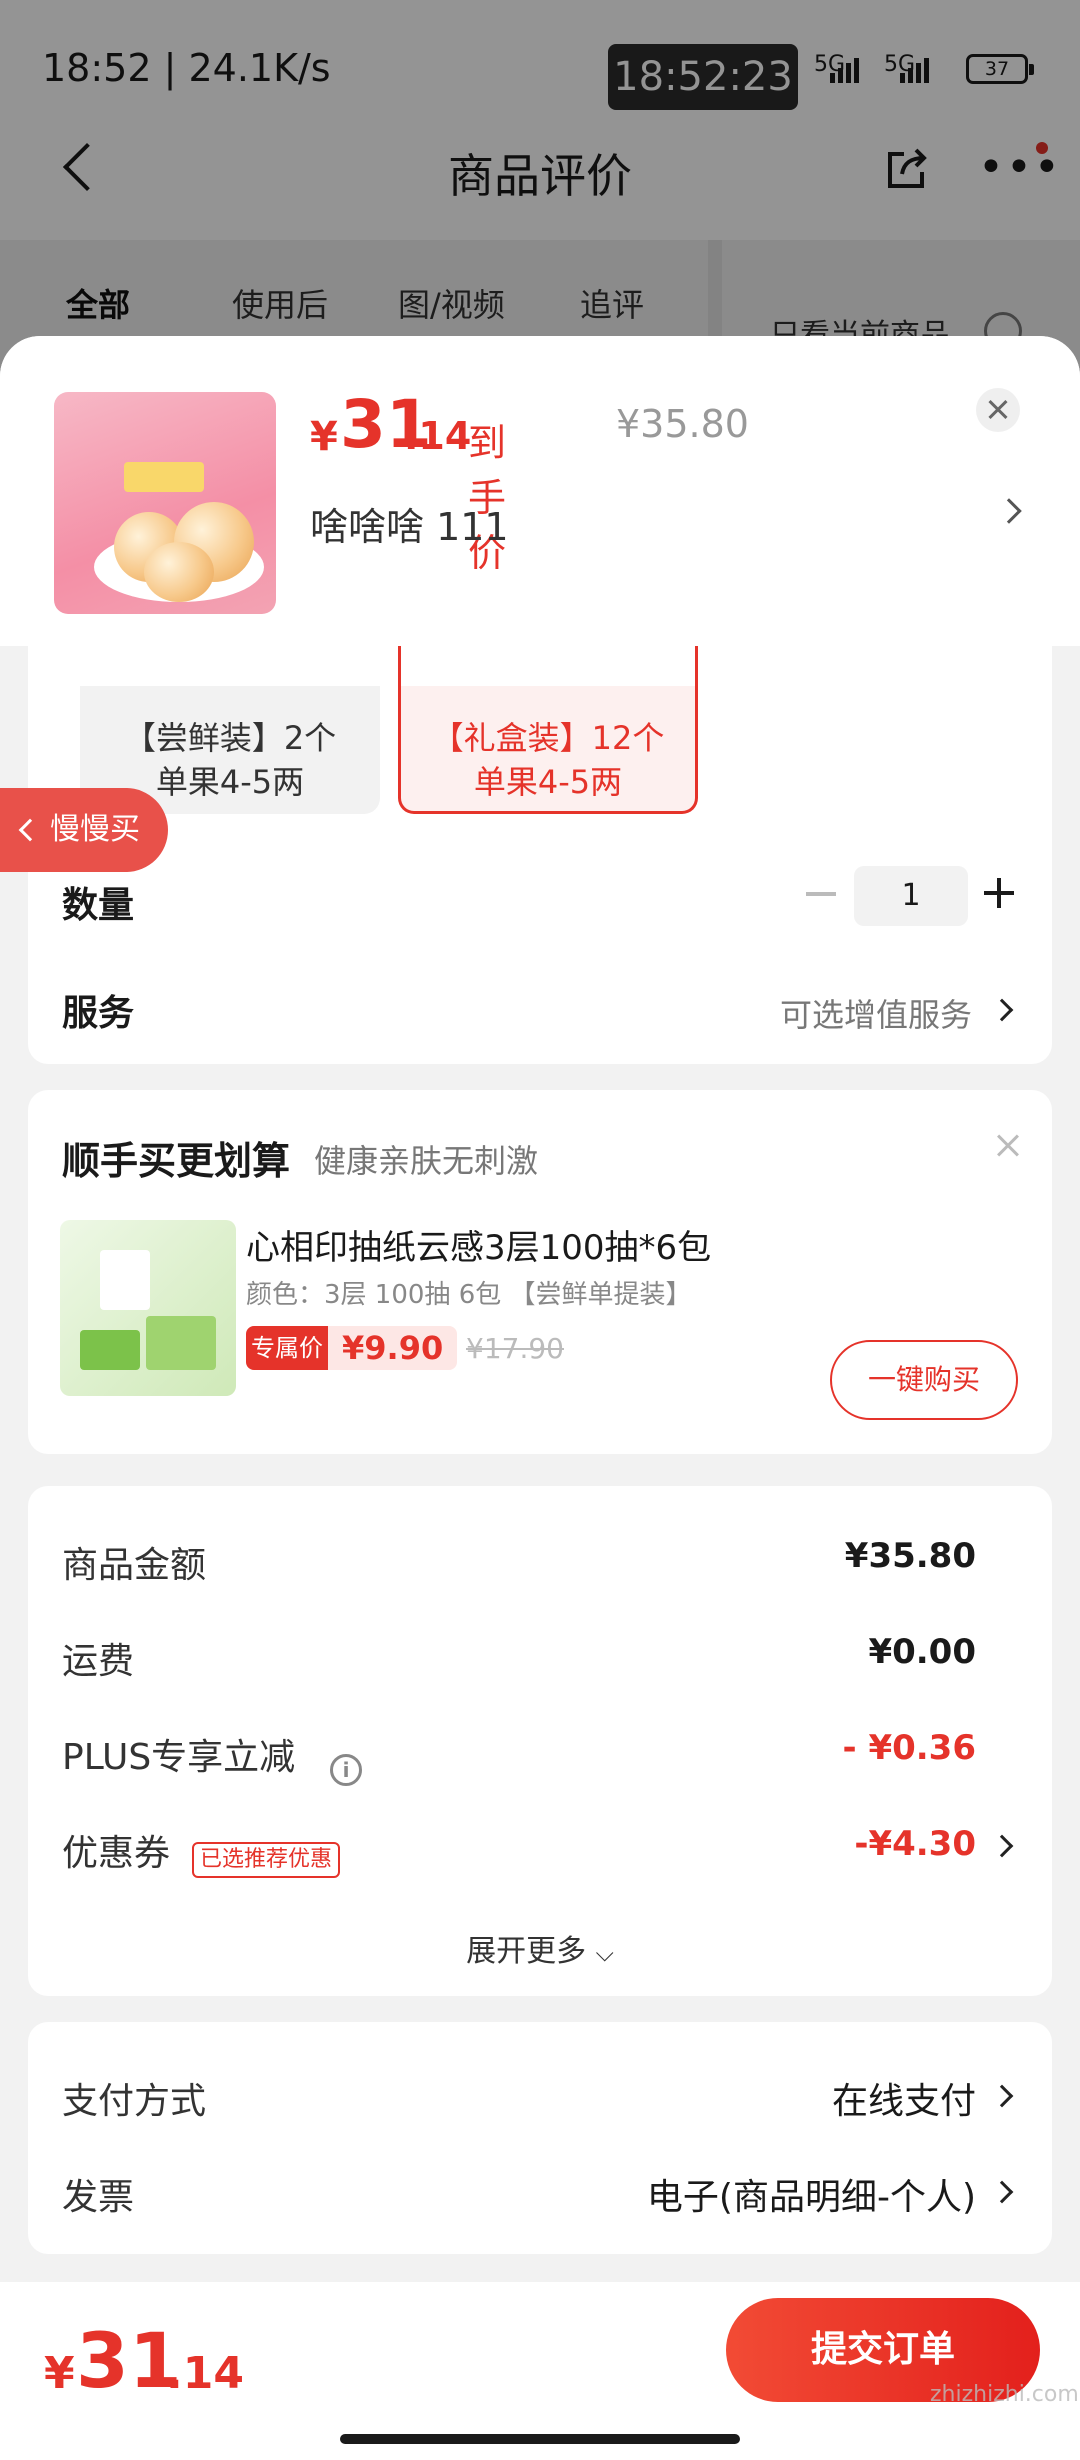  What do you see at coordinates (30, 830) in the screenshot?
I see `chevron-left-icon` at bounding box center [30, 830].